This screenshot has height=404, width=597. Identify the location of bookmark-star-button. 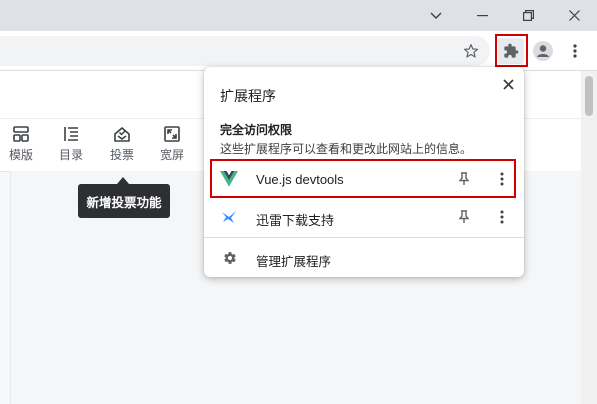
(471, 51).